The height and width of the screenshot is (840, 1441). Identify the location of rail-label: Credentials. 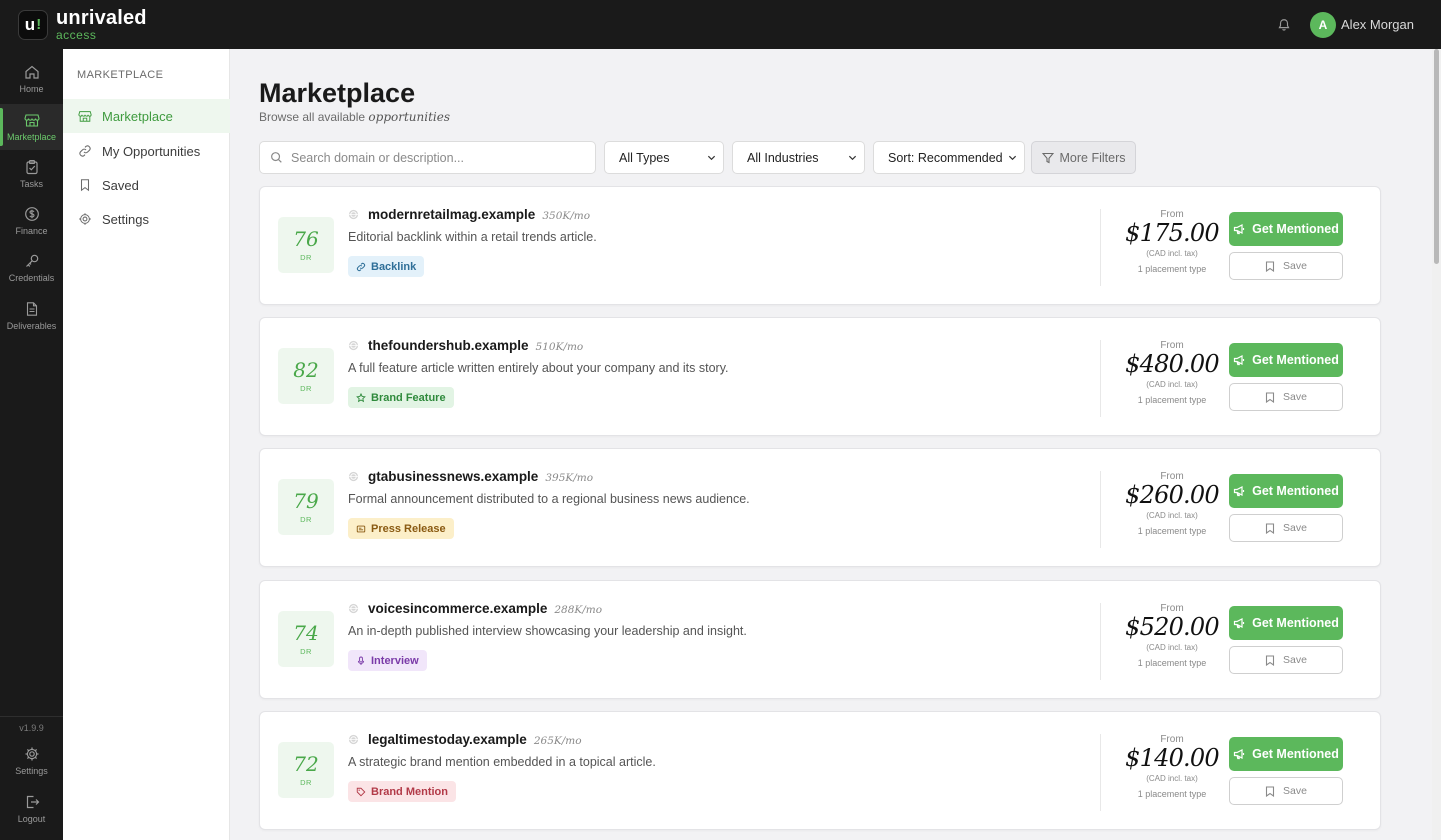
(31, 278).